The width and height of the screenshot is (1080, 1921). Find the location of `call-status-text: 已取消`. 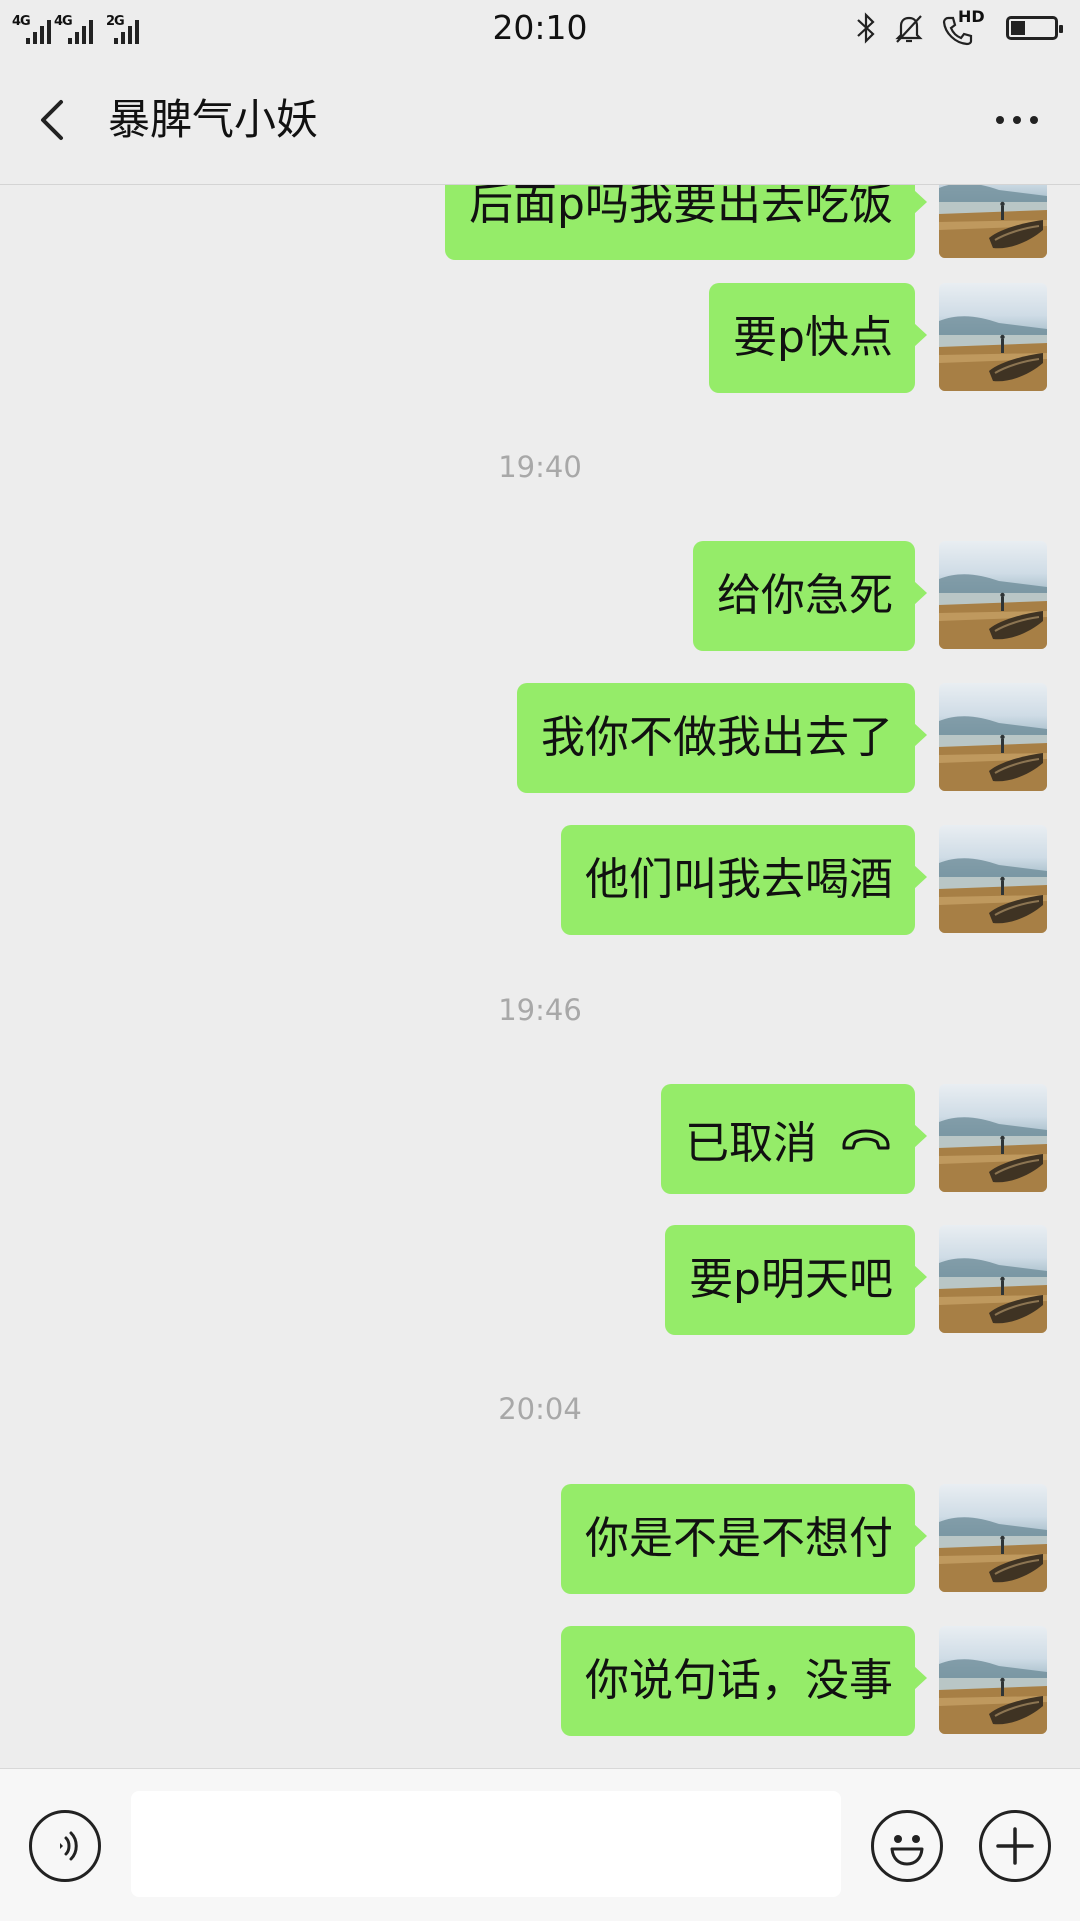

call-status-text: 已取消 is located at coordinates (751, 1143).